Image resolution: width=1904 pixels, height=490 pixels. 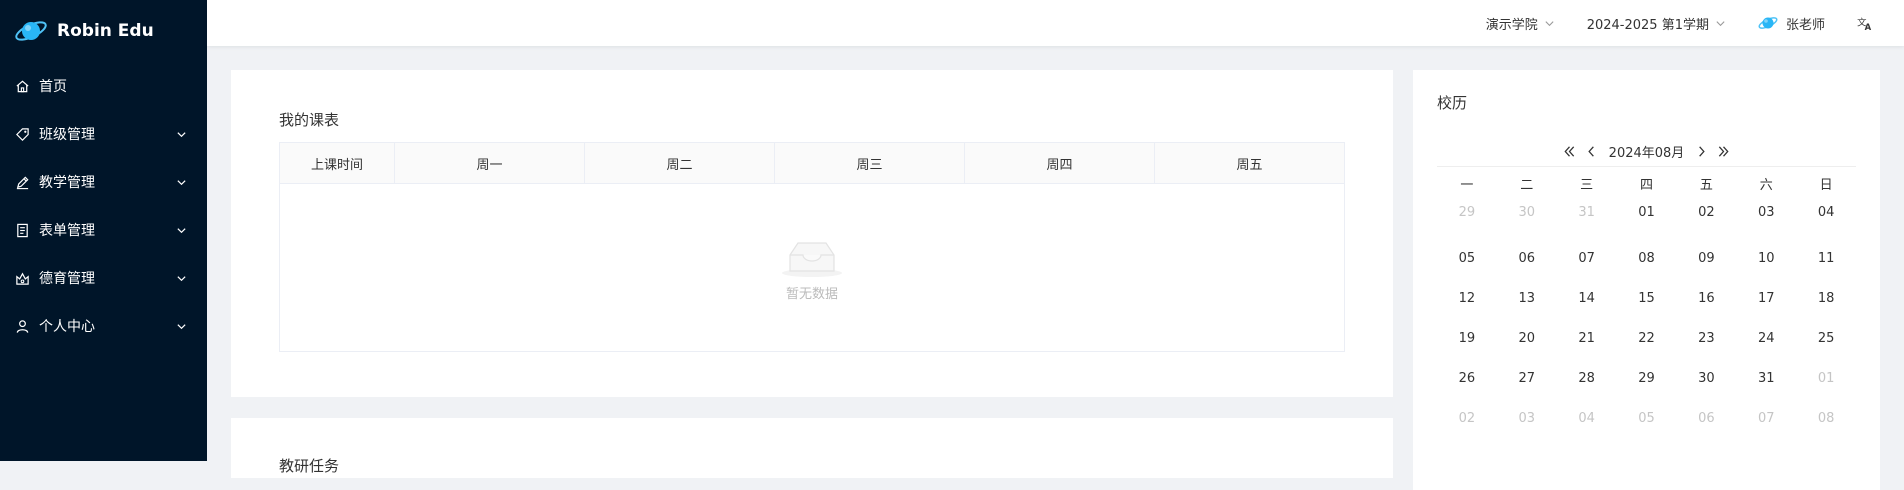 I want to click on weekday-label: 一, so click(x=1467, y=185).